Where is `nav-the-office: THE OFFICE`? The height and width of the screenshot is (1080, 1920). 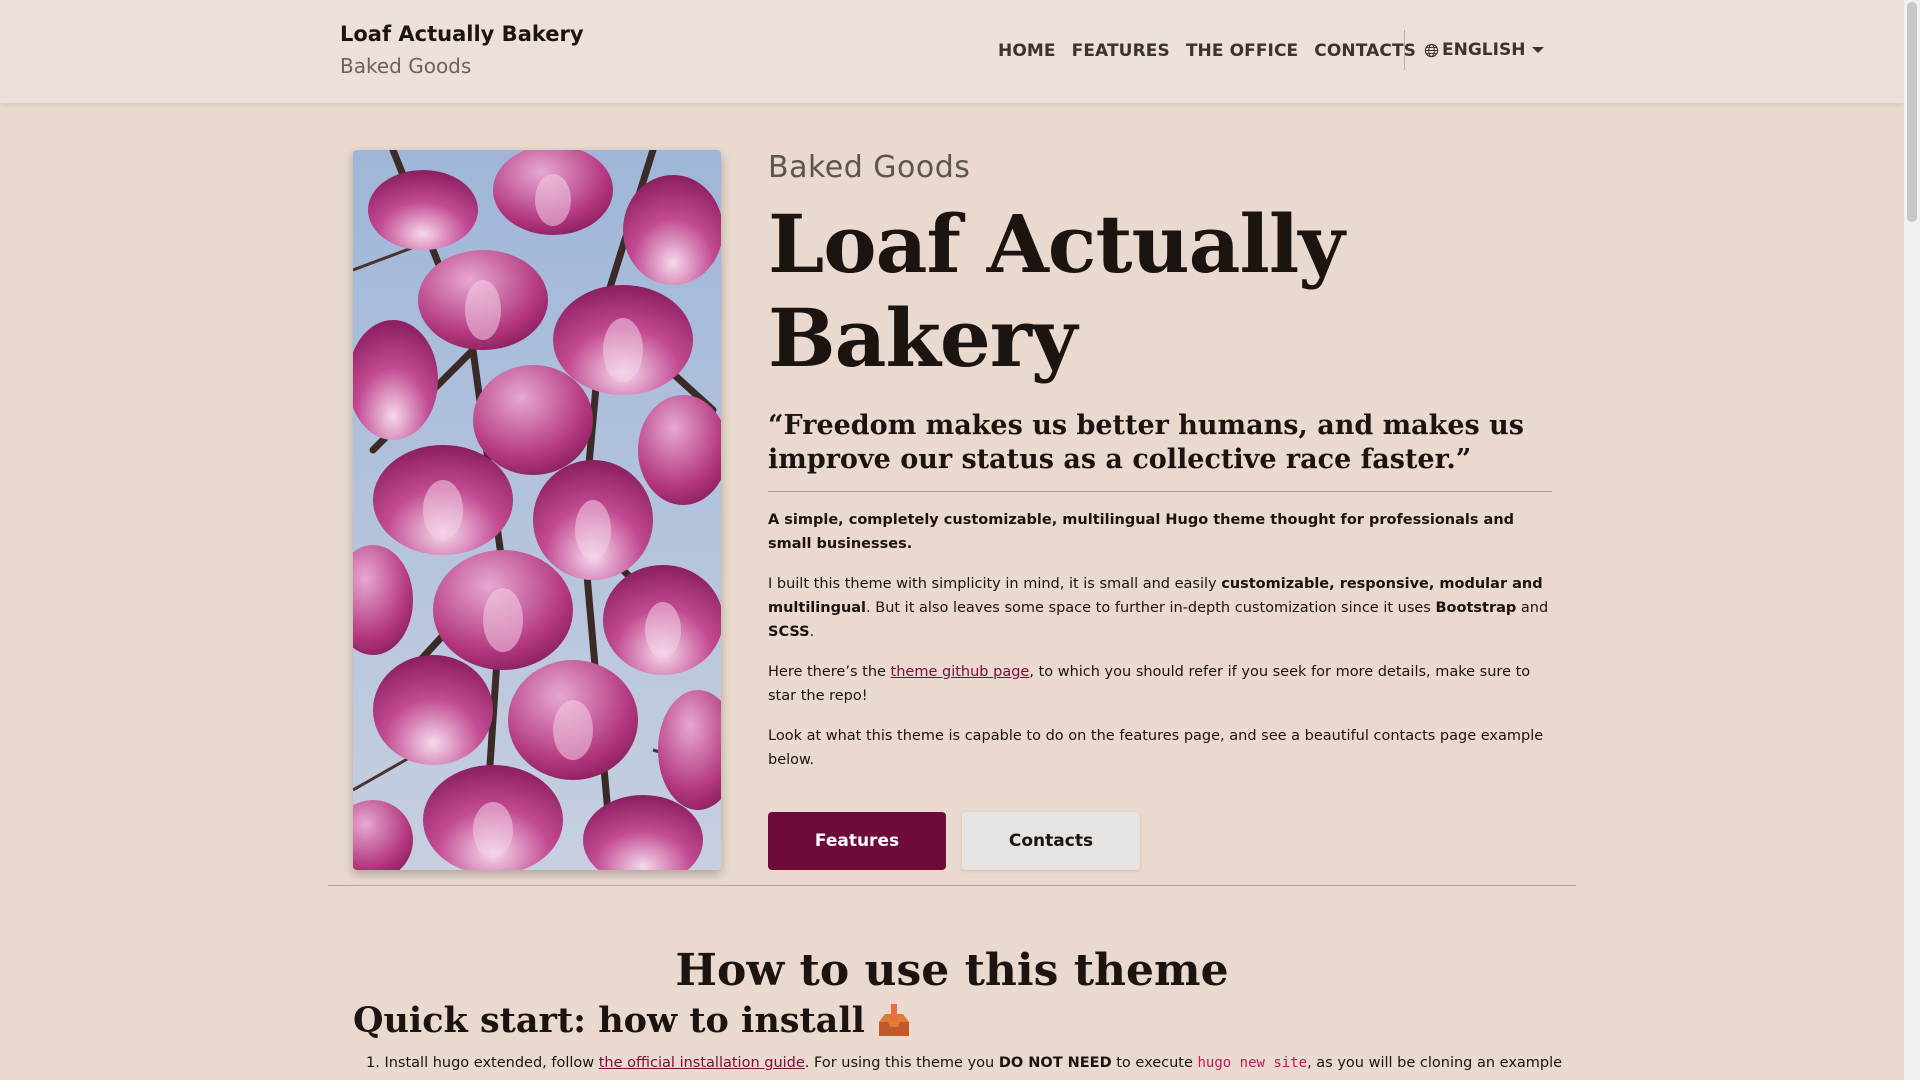 nav-the-office: THE OFFICE is located at coordinates (1242, 51).